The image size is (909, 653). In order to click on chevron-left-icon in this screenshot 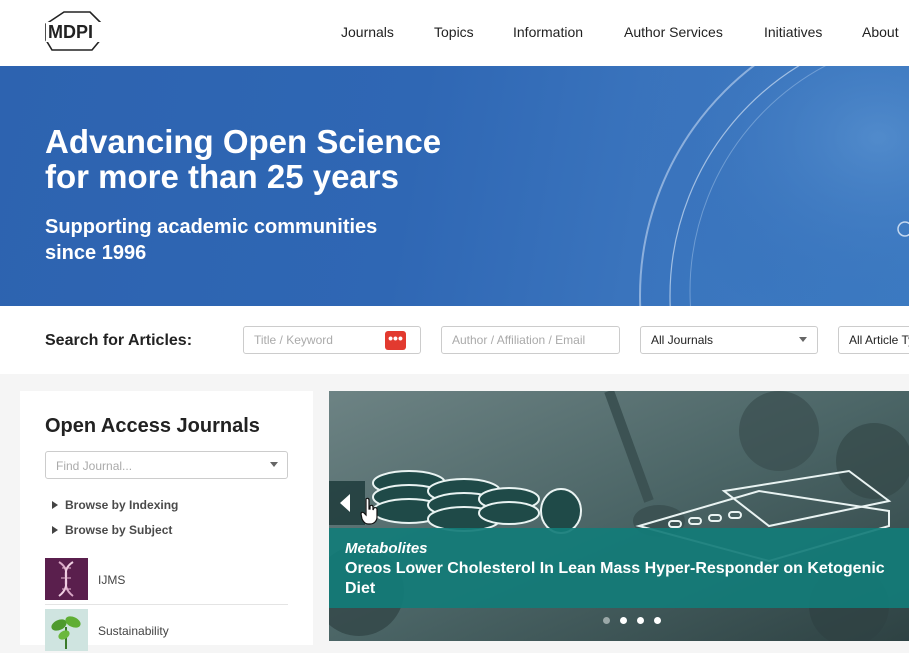, I will do `click(345, 503)`.